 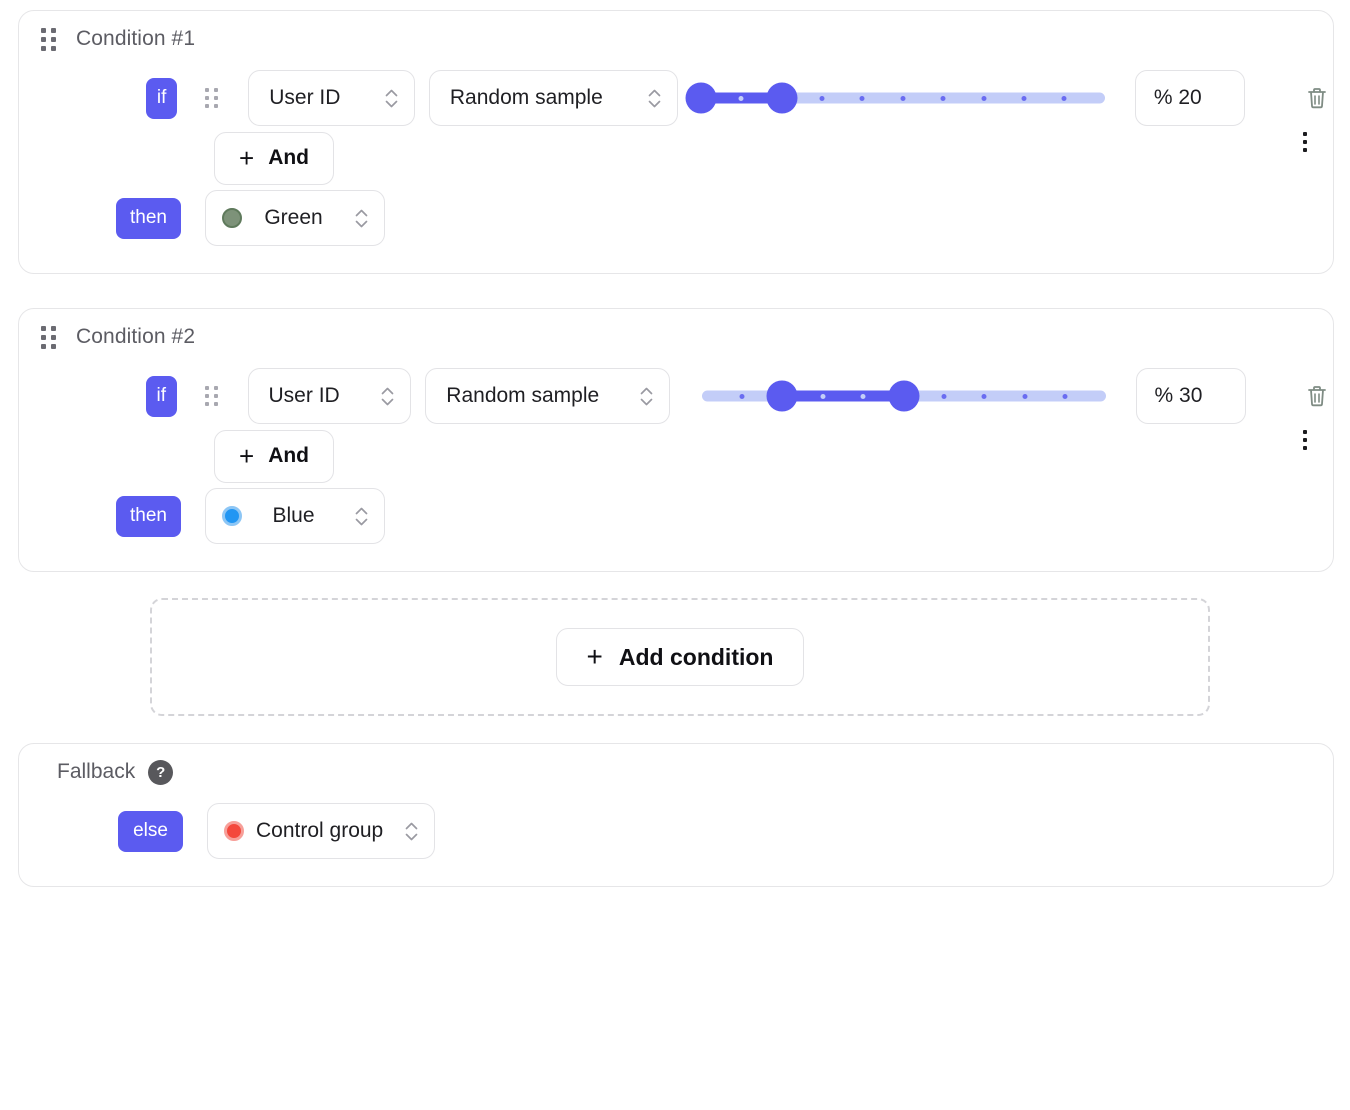 I want to click on condition-header-2: Condition #2, so click(x=676, y=379).